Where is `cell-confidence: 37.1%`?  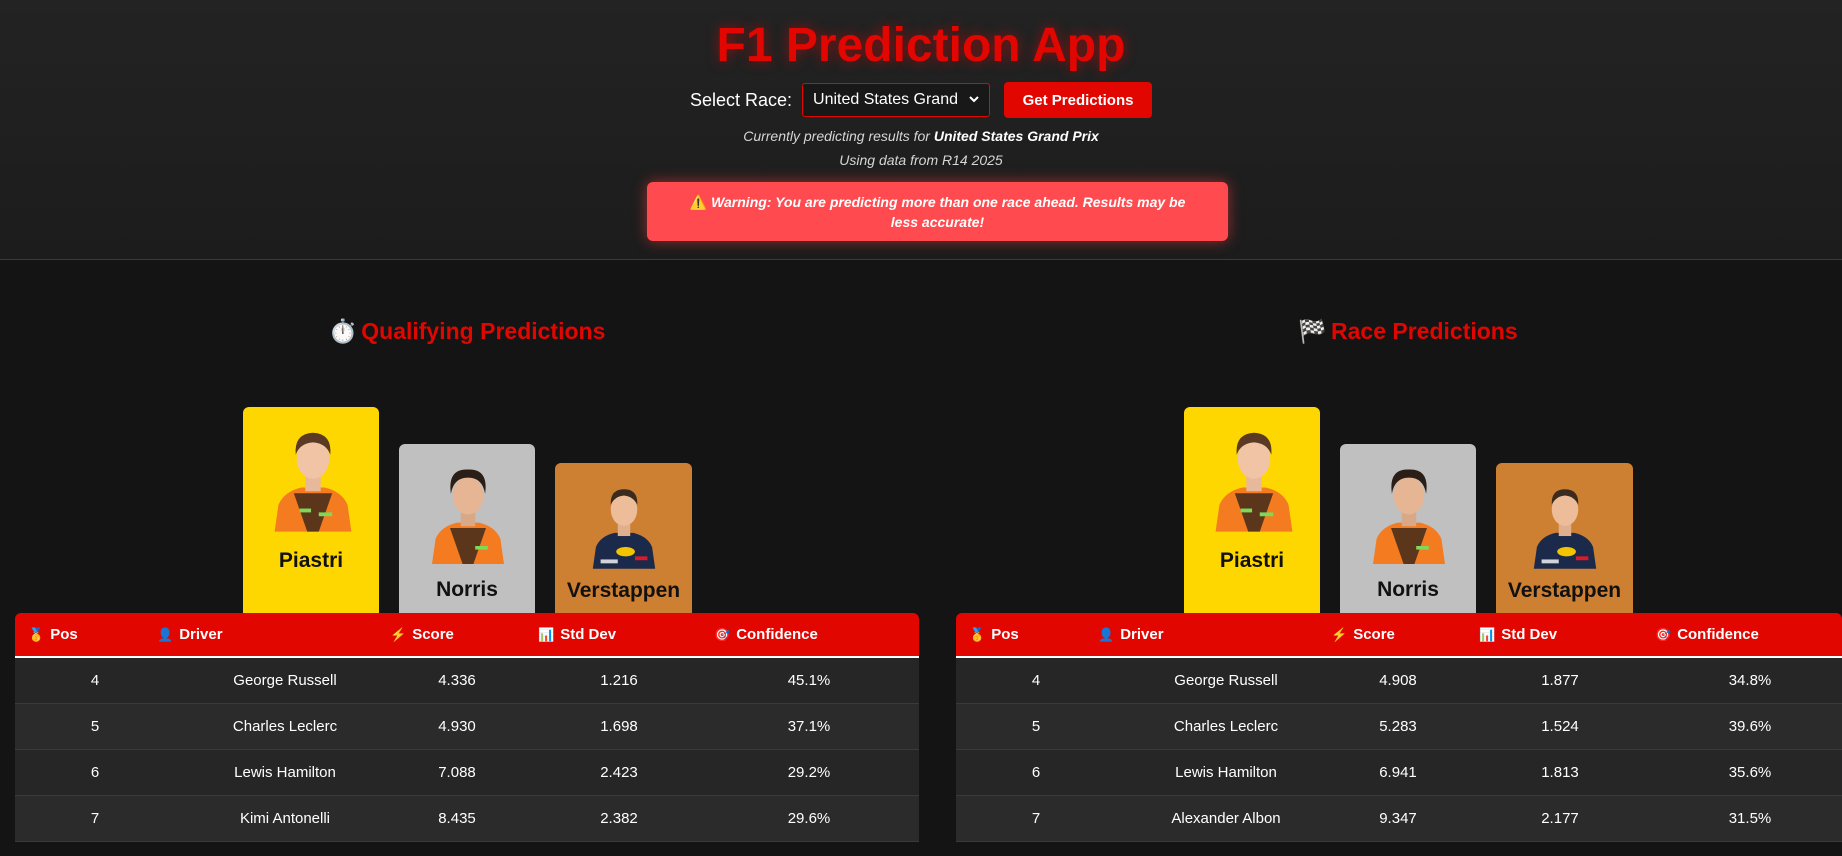
cell-confidence: 37.1% is located at coordinates (809, 726).